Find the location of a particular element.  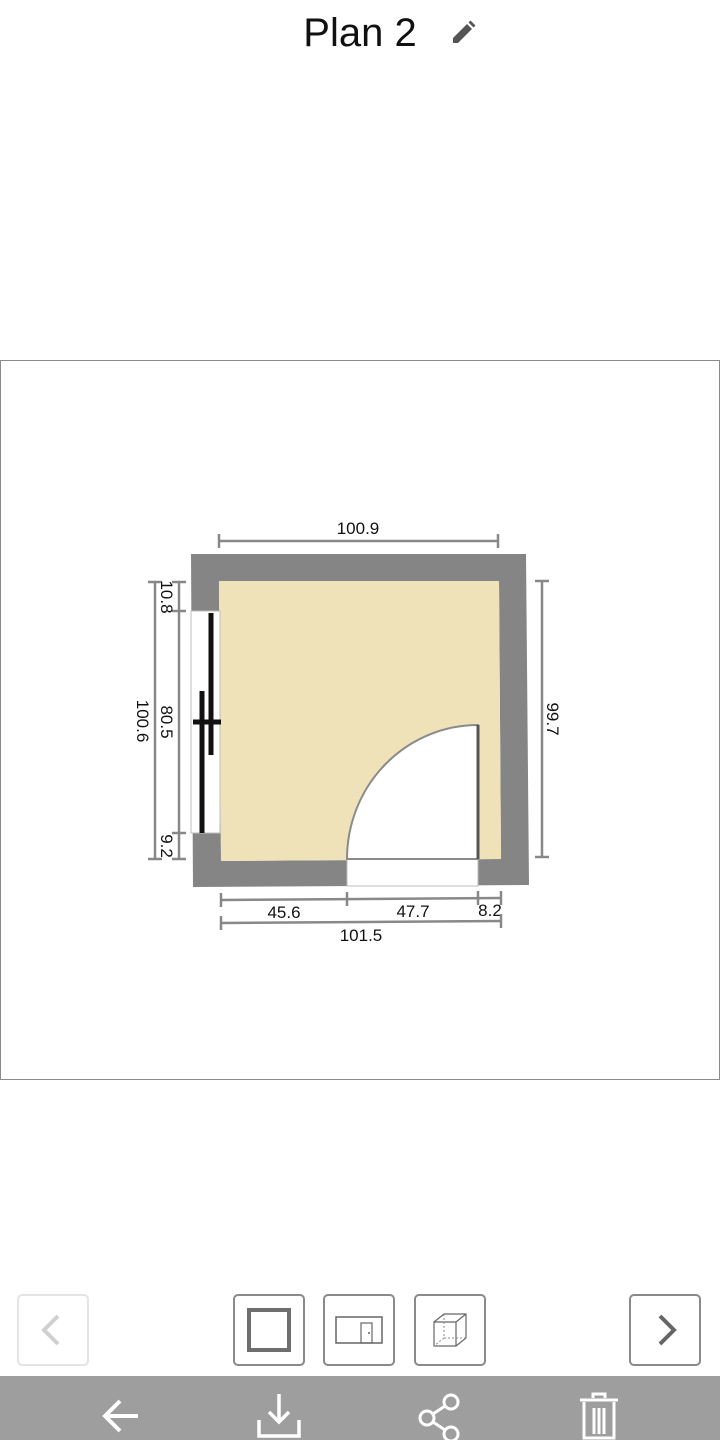

dimension-label-right: 99.7 is located at coordinates (552, 718).